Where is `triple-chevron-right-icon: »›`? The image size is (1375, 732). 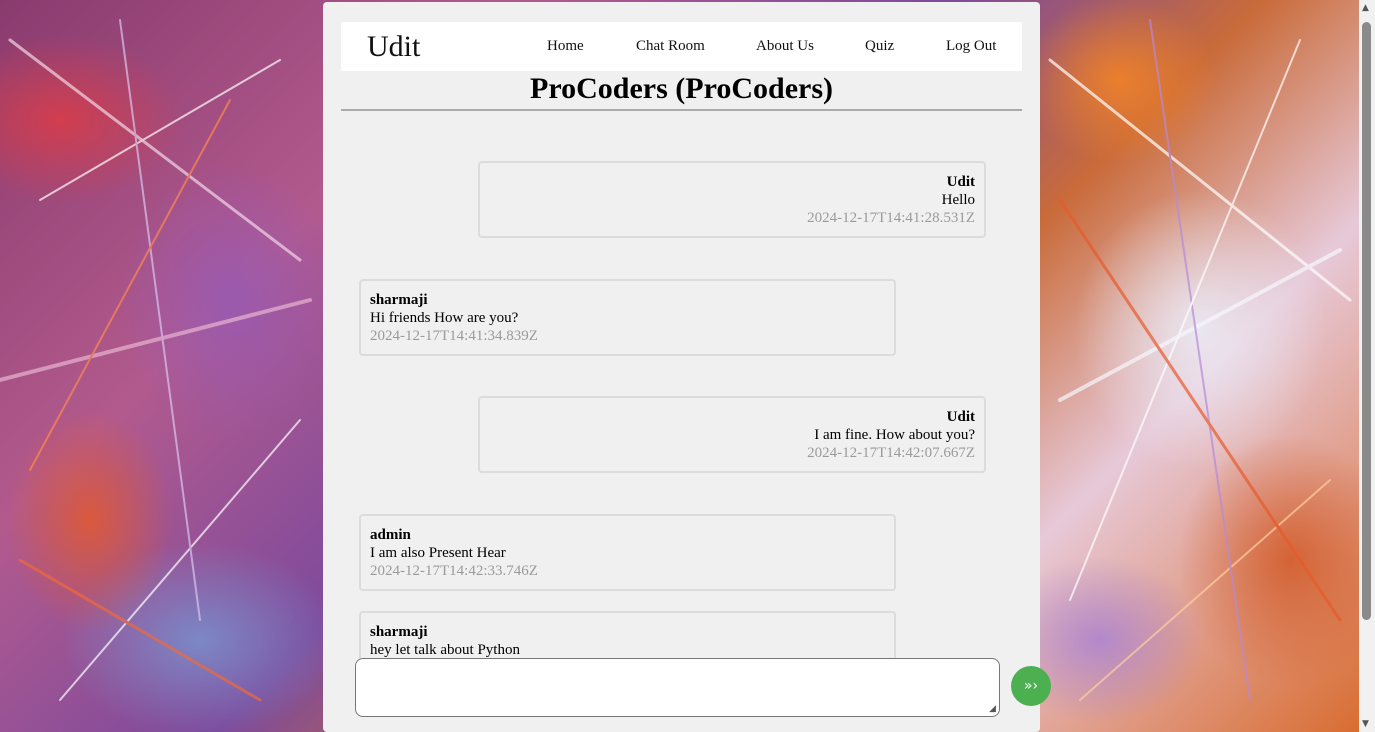
triple-chevron-right-icon: »› is located at coordinates (1031, 686).